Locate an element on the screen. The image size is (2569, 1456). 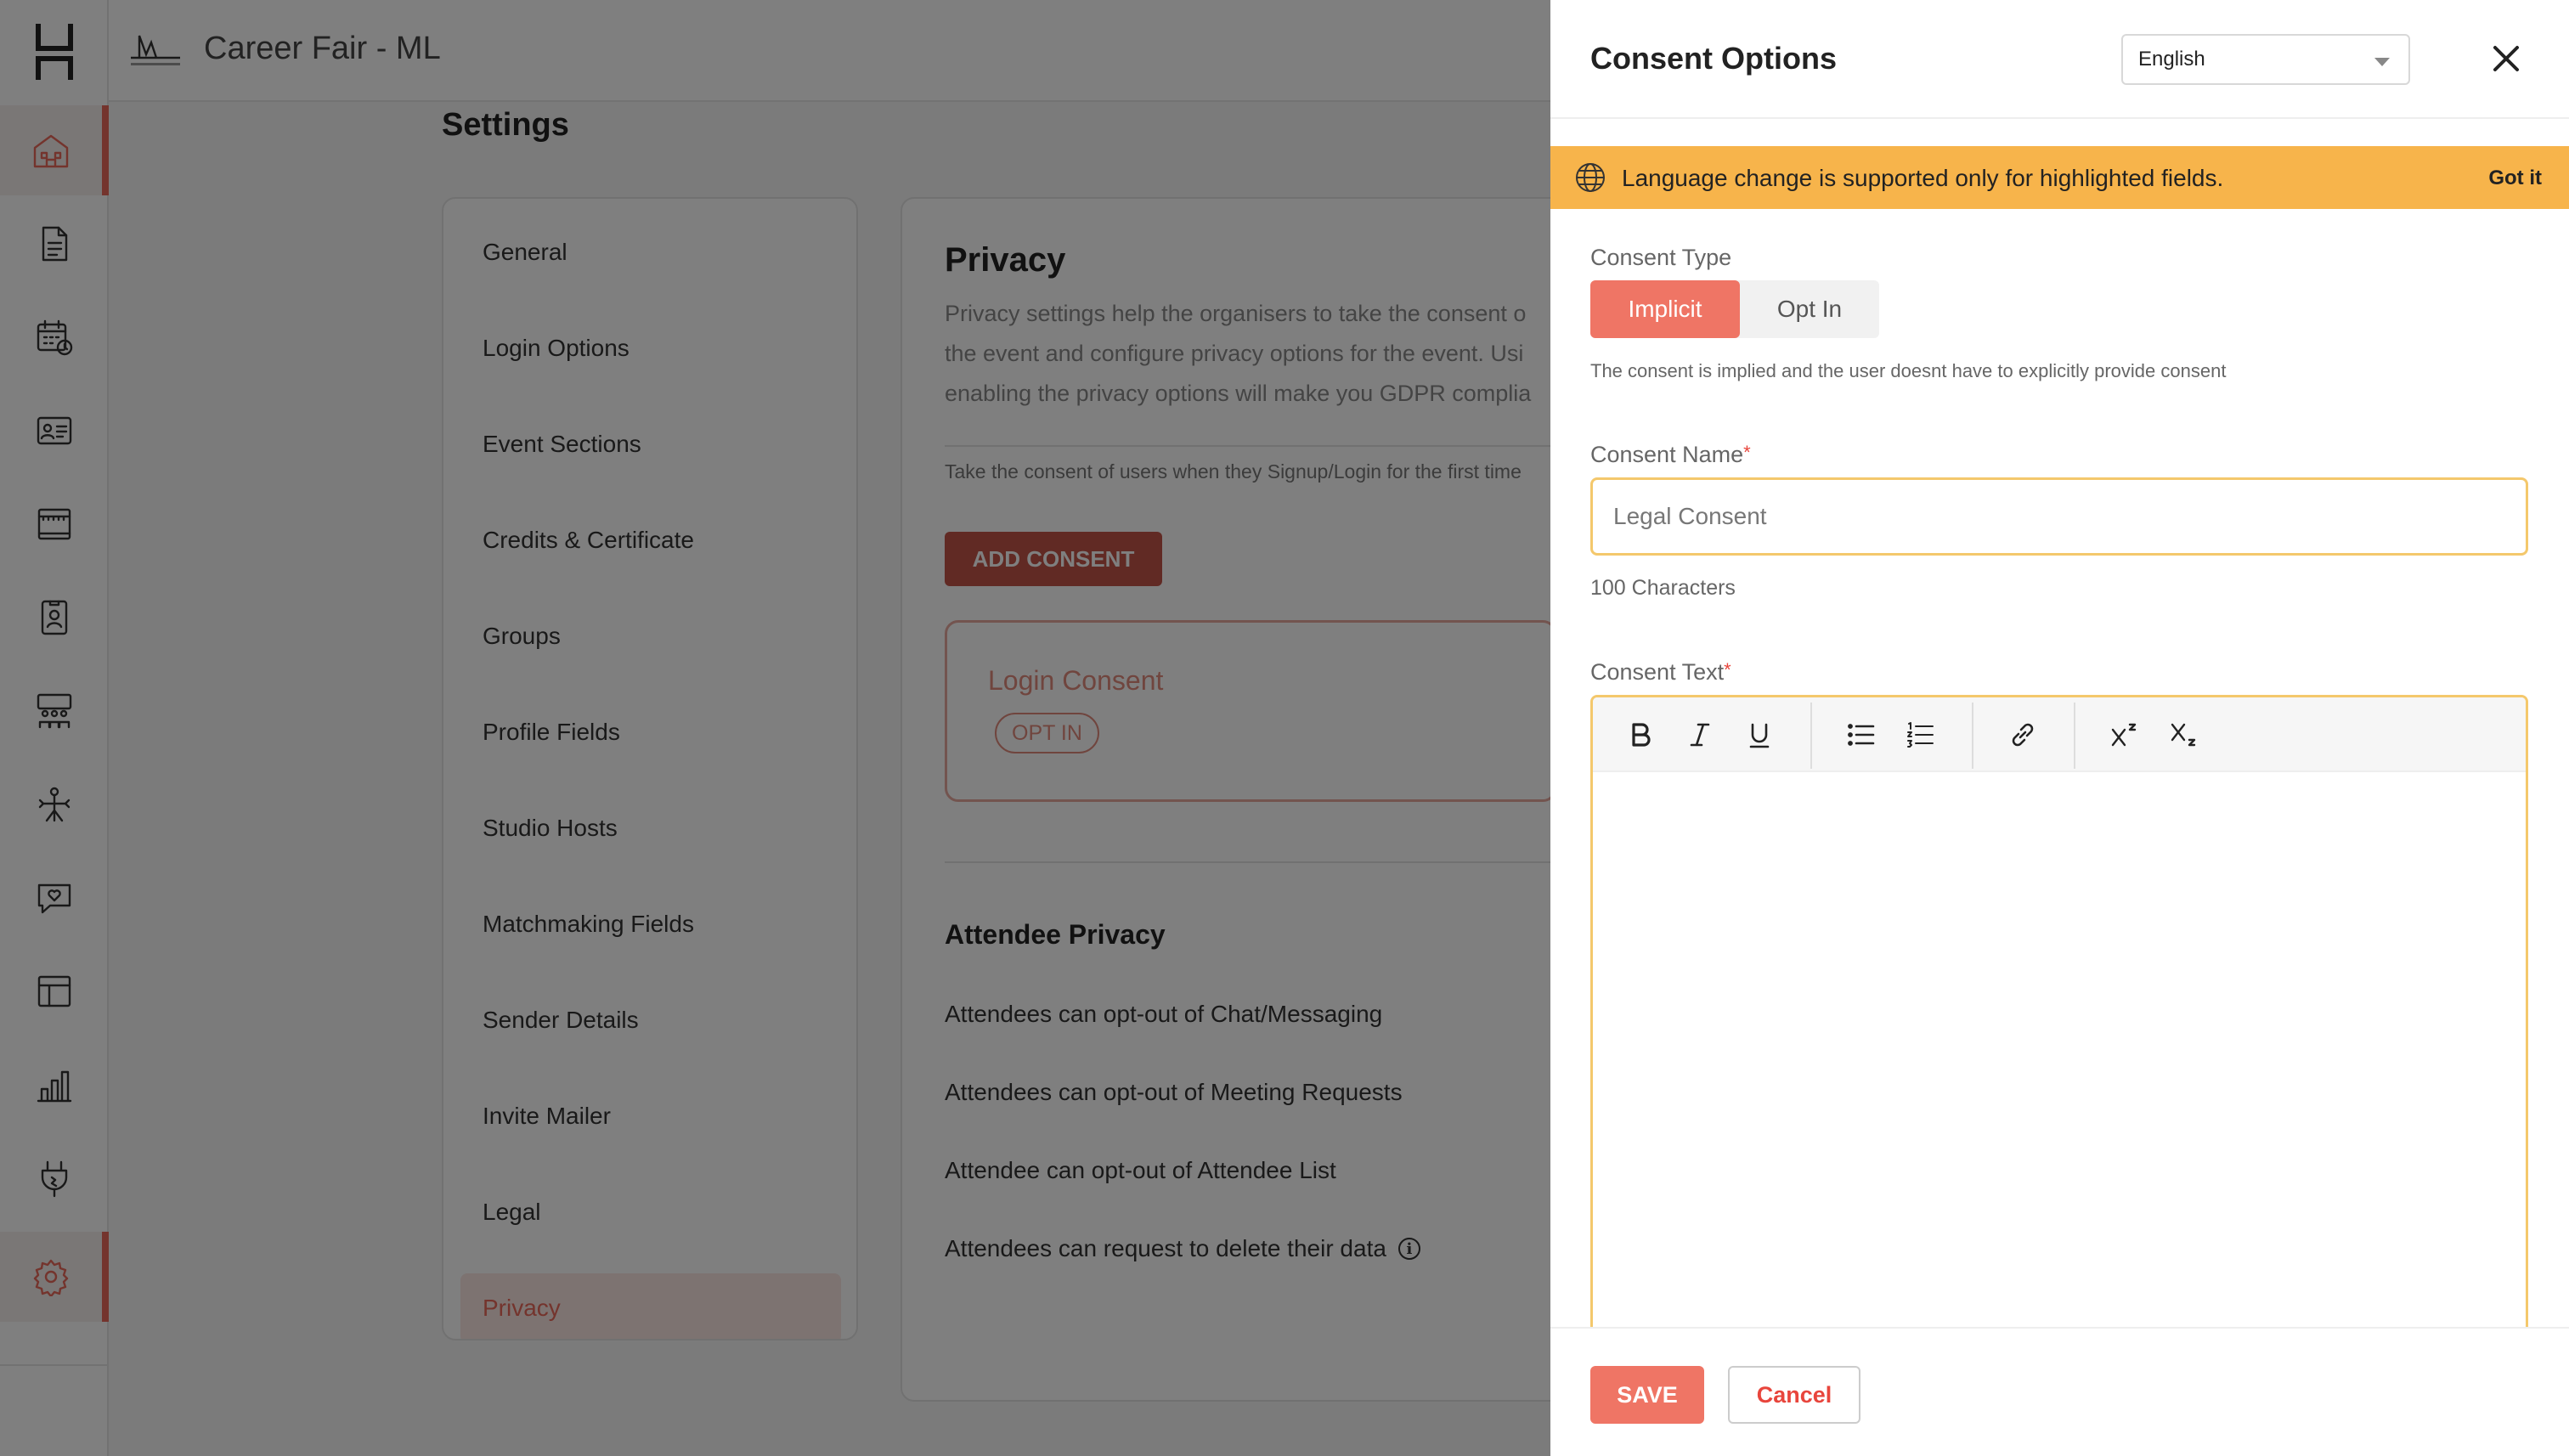
bullet-list-button is located at coordinates (1861, 735).